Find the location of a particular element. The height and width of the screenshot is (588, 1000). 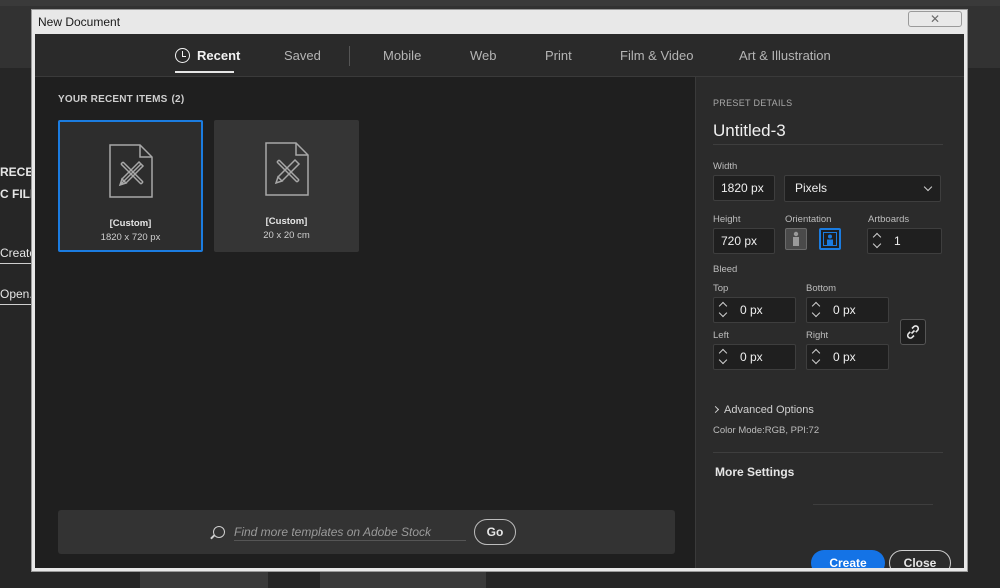

link-bleed-button is located at coordinates (913, 332).